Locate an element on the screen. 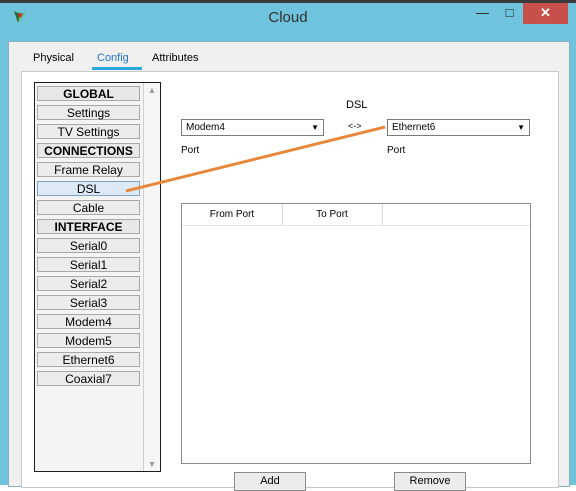  sidebar-header-interface: INTERFACE is located at coordinates (88, 226).